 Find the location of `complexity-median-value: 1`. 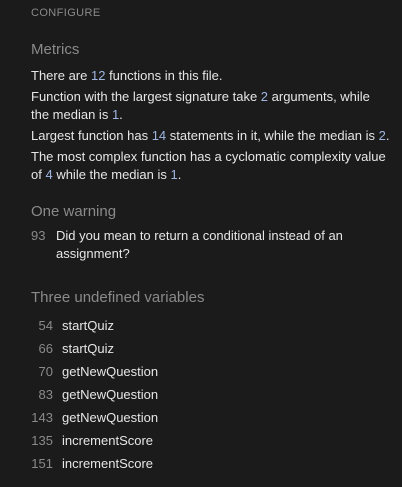

complexity-median-value: 1 is located at coordinates (174, 174).